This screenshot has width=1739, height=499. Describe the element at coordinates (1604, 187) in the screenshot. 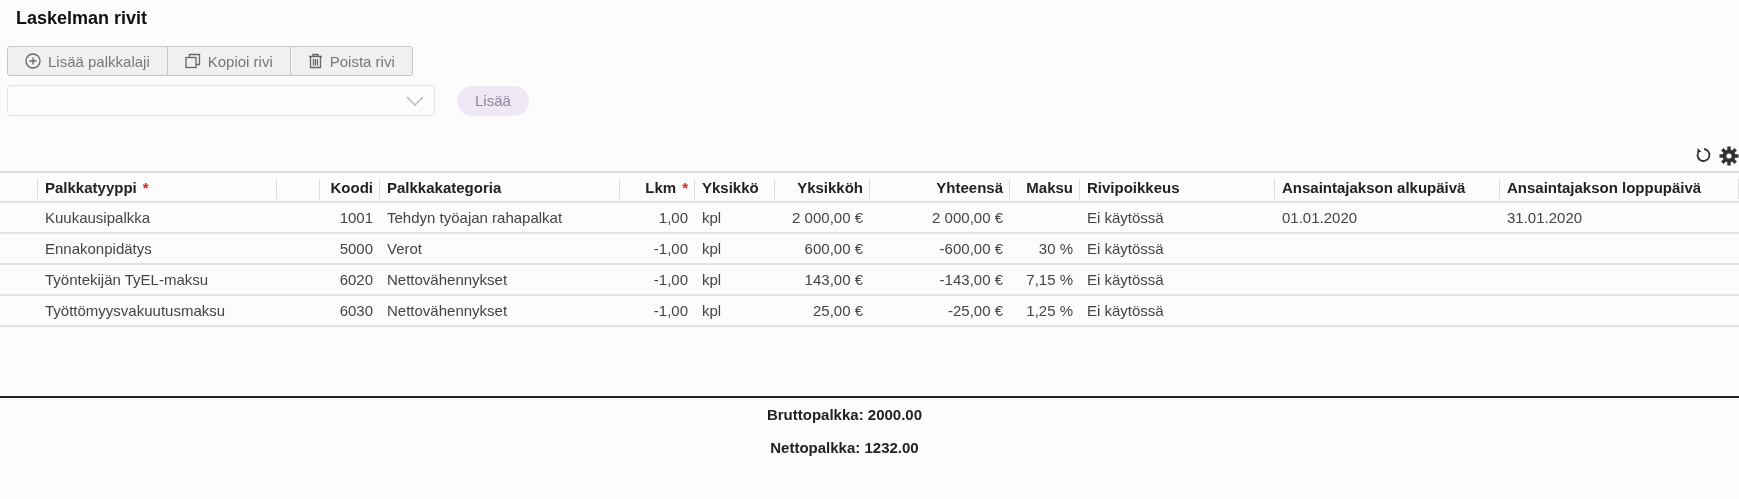

I see `column-header: Ansaintajakson loppupäivä` at that location.